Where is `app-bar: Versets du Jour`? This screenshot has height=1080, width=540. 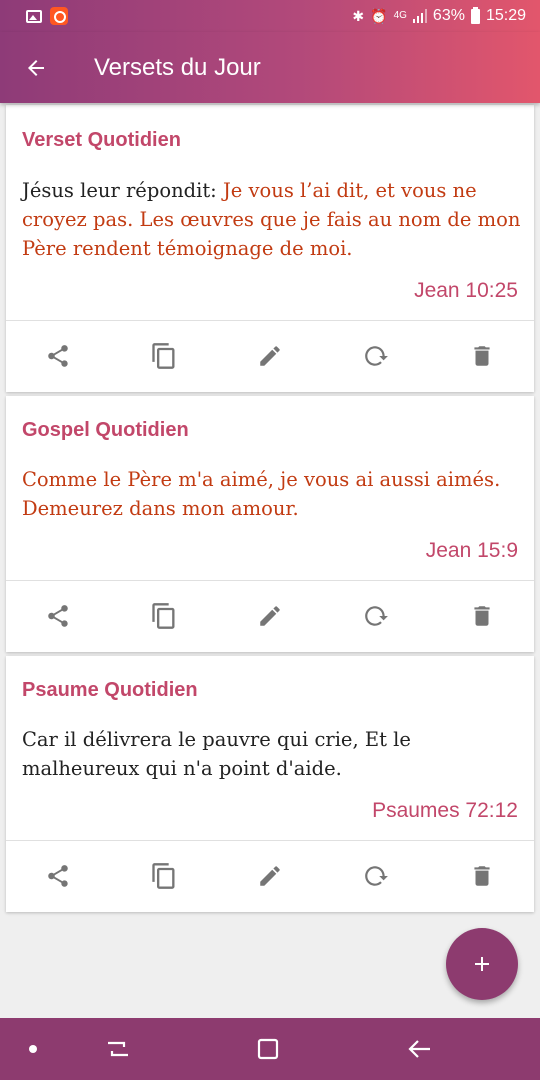
app-bar: Versets du Jour is located at coordinates (270, 67).